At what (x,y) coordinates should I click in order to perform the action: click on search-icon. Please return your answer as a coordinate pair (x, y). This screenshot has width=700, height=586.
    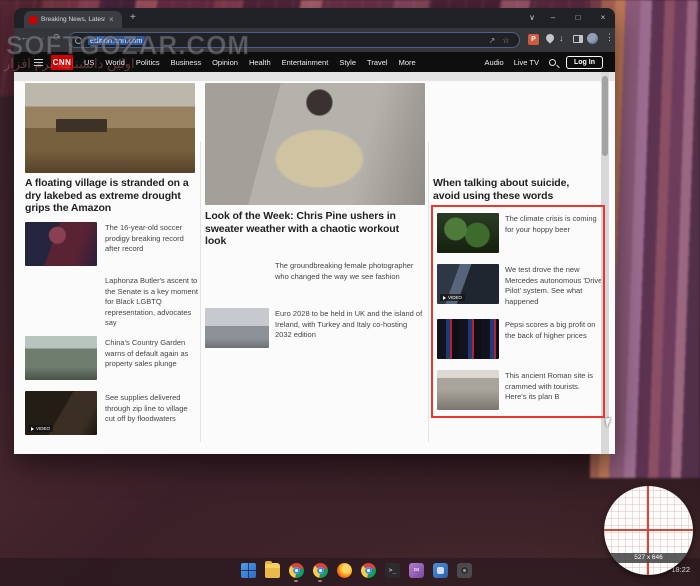
    Looking at the image, I should click on (552, 62).